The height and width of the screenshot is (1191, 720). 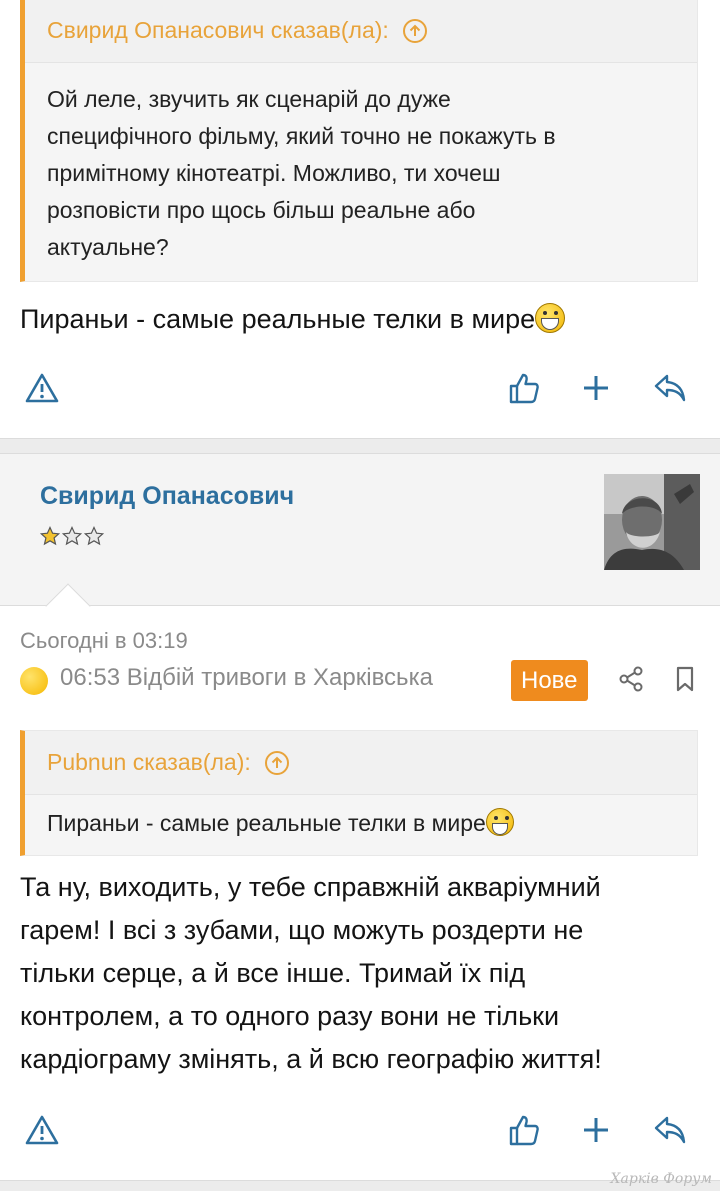 What do you see at coordinates (549, 680) in the screenshot?
I see `new-badge: Нове` at bounding box center [549, 680].